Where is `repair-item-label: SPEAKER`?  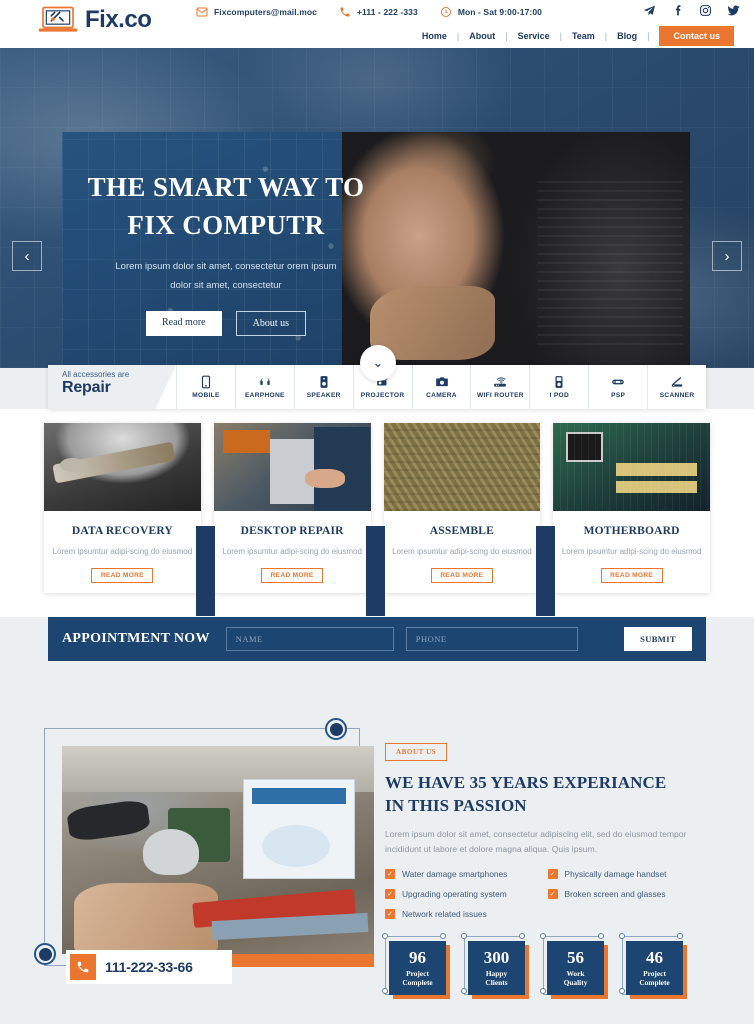 repair-item-label: SPEAKER is located at coordinates (323, 395).